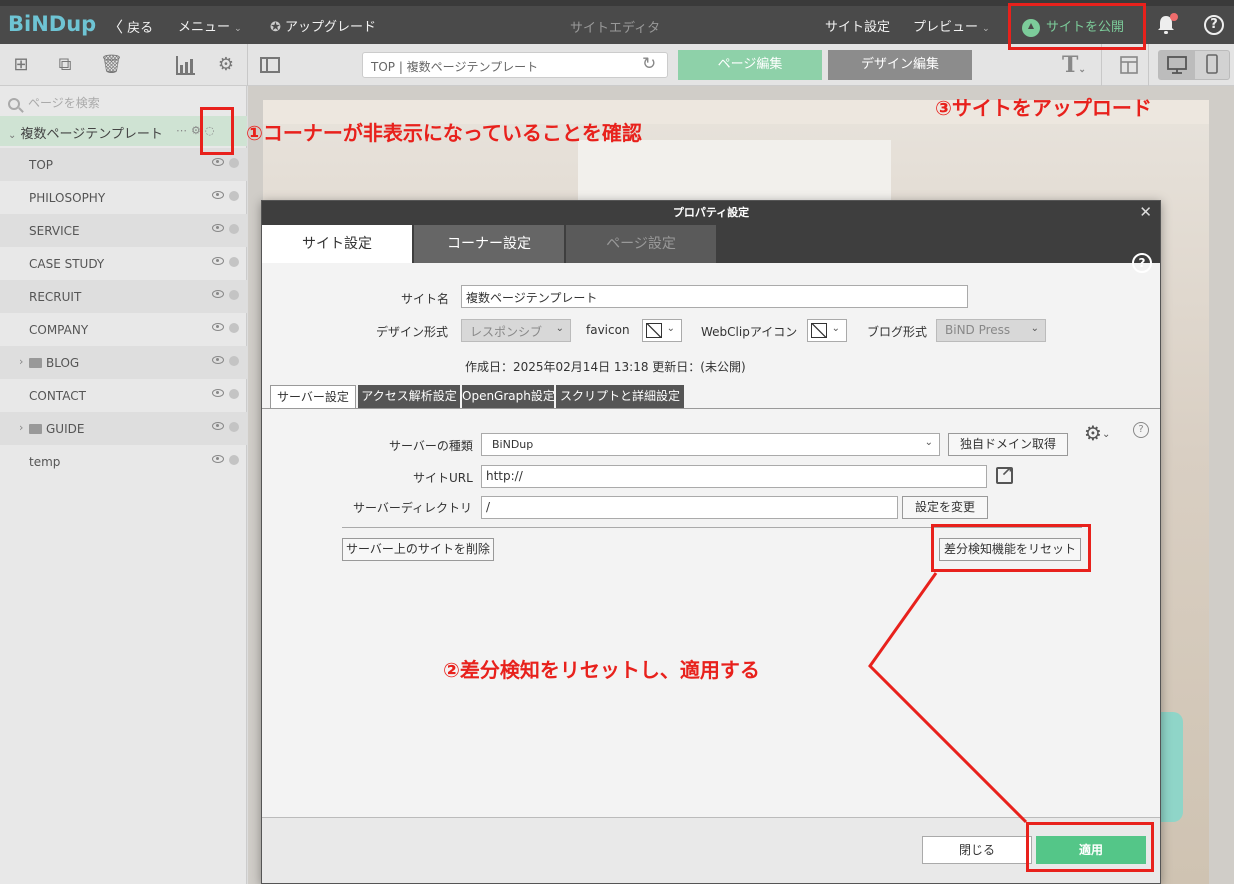  I want to click on delete-server-site-button: サーバー上のサイトを削除, so click(418, 549).